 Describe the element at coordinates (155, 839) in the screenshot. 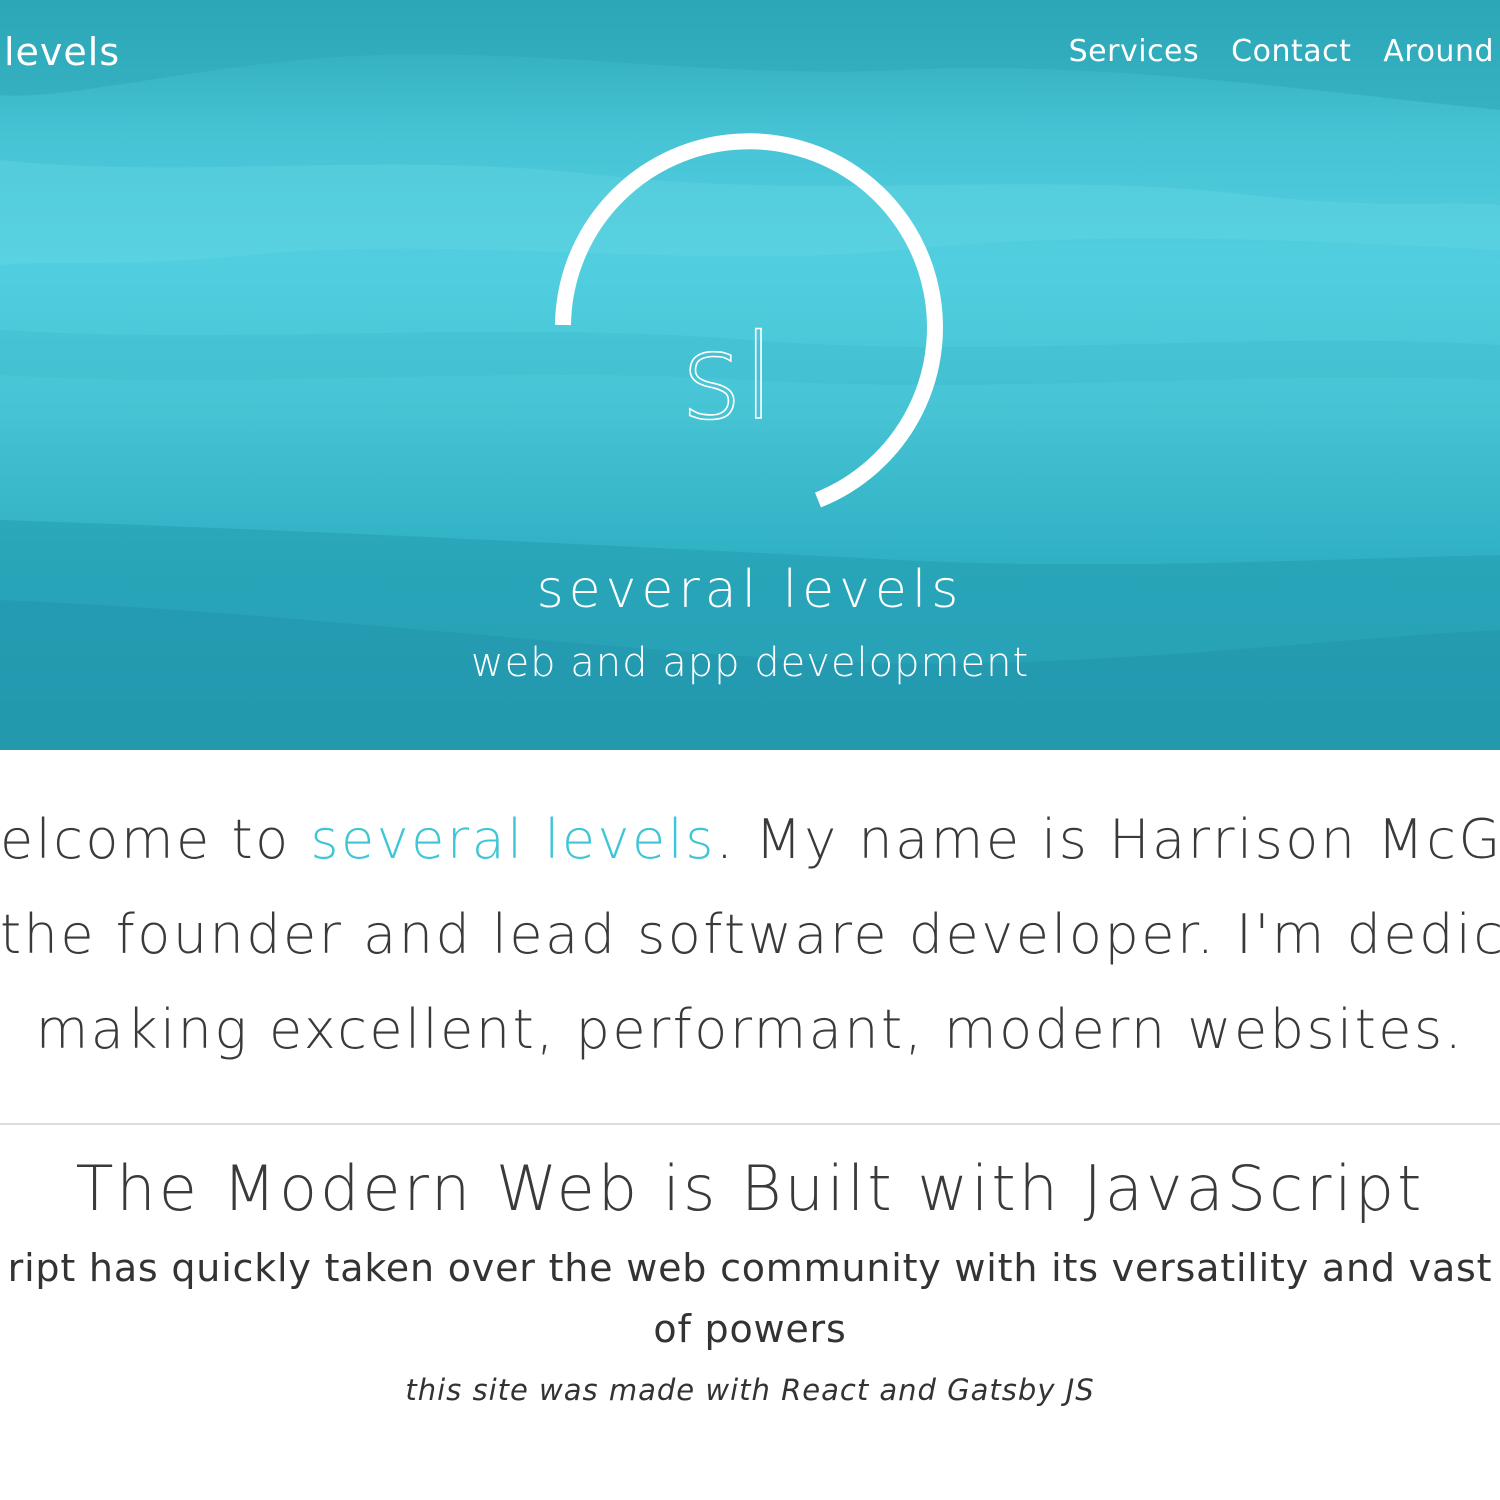

I see `intro-prefix: elcome to` at that location.